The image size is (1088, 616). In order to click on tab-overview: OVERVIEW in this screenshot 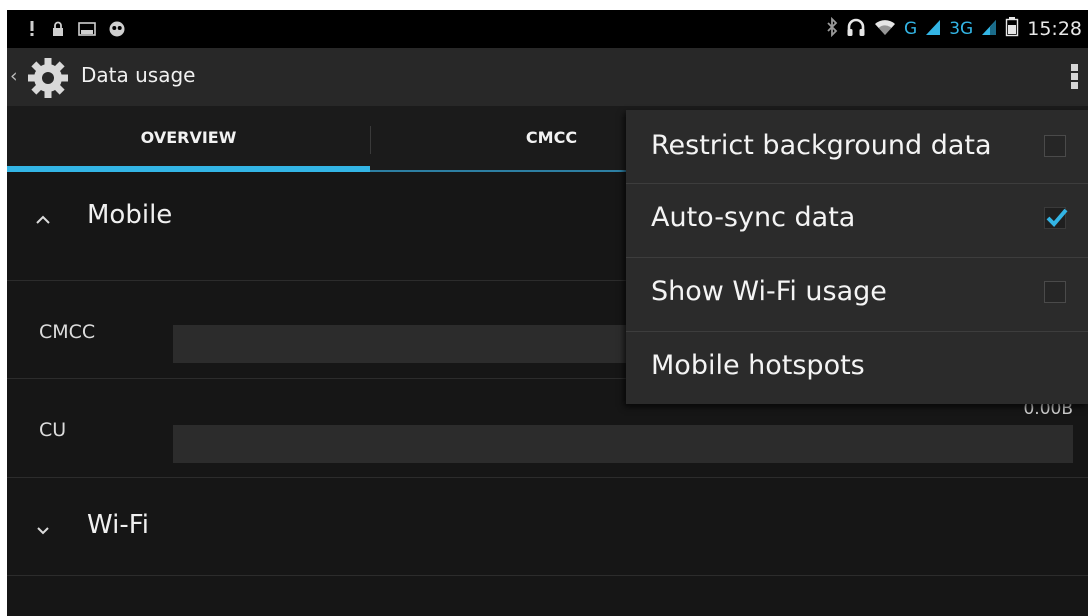, I will do `click(188, 137)`.